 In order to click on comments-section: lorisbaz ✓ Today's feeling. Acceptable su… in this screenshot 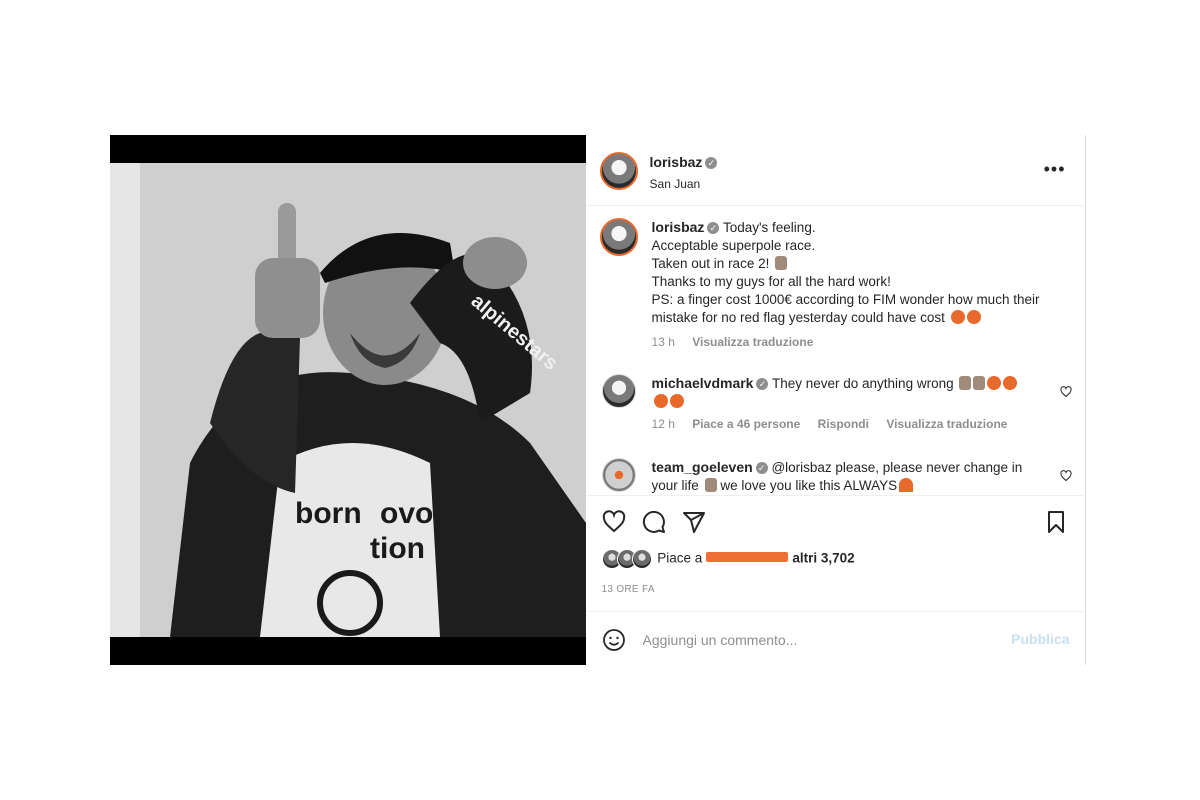, I will do `click(835, 350)`.